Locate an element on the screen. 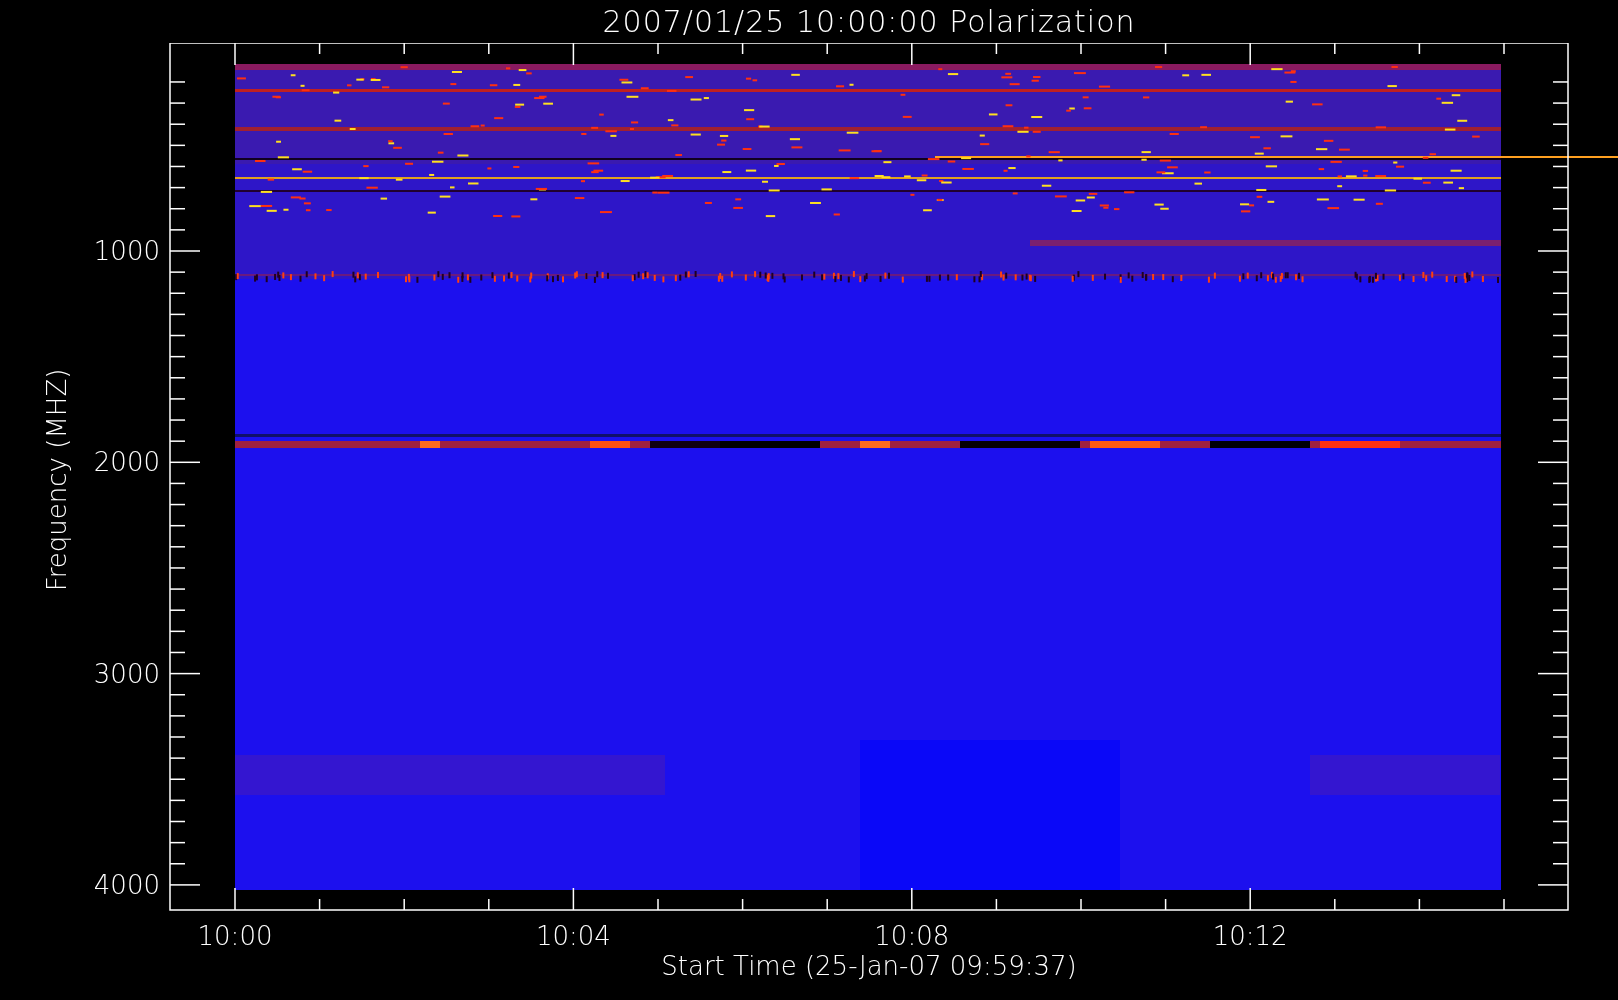 The height and width of the screenshot is (1000, 1618). y-tick-label: 1000 is located at coordinates (126, 251).